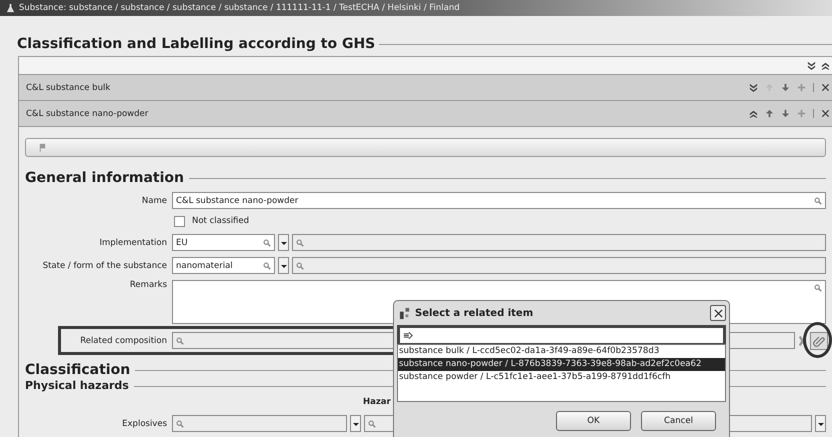  I want to click on field-label: Name, so click(154, 201).